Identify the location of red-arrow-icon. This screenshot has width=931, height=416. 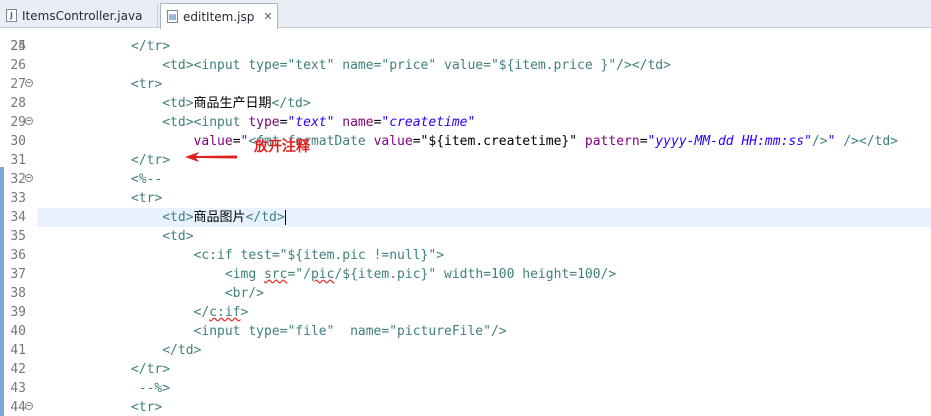
(211, 157).